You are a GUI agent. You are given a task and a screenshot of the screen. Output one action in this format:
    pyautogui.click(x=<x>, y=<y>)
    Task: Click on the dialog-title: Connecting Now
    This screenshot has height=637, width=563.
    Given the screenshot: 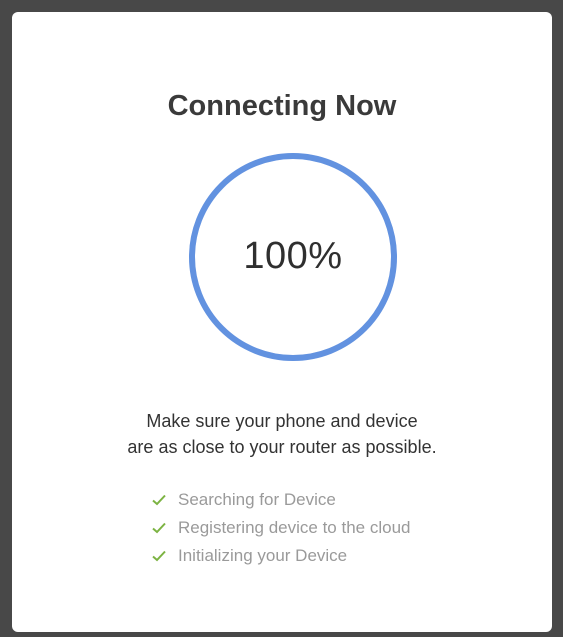 What is the action you would take?
    pyautogui.click(x=282, y=106)
    